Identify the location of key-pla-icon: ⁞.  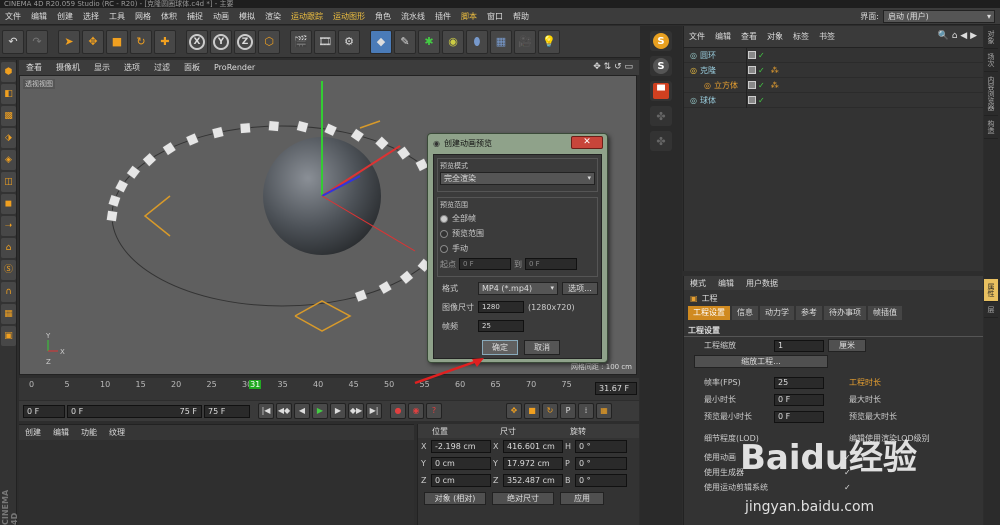
(586, 411).